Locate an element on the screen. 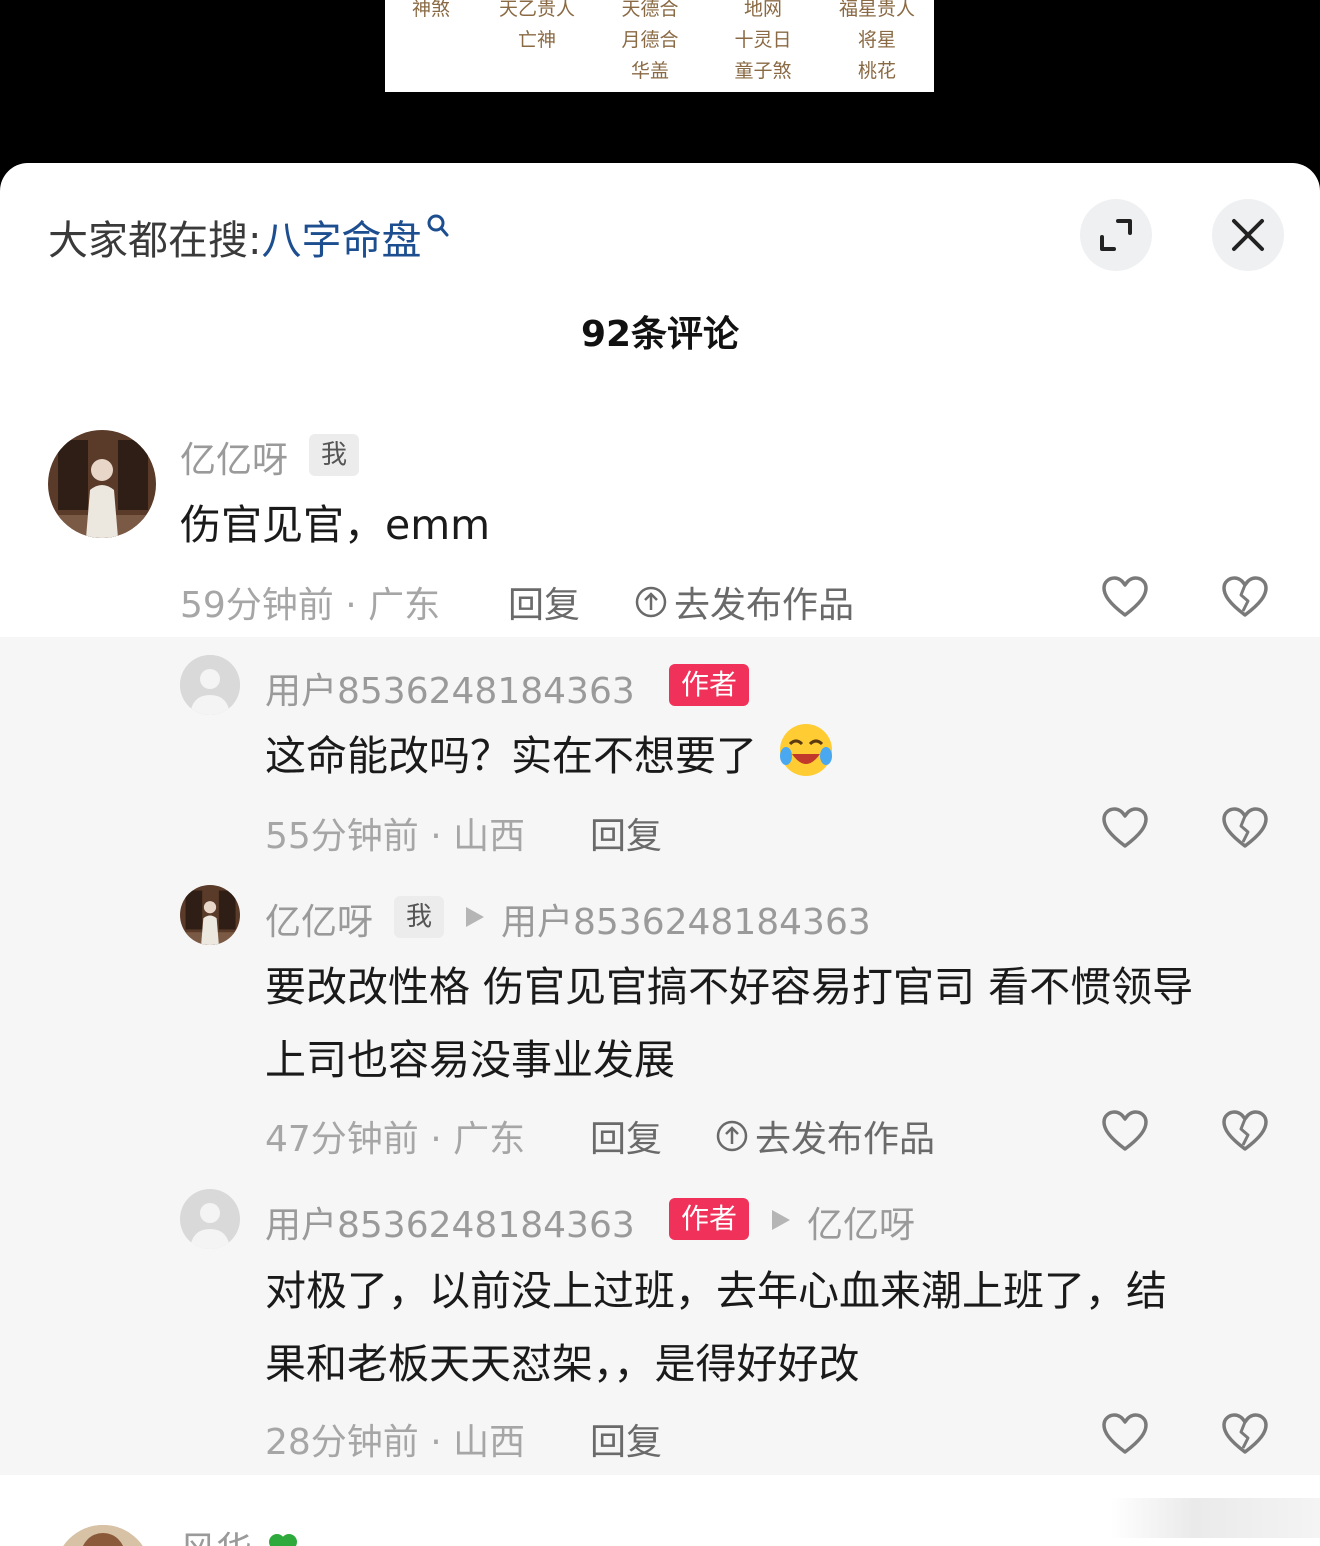 The image size is (1320, 1546). comment-username: 风华 is located at coordinates (241, 1533).